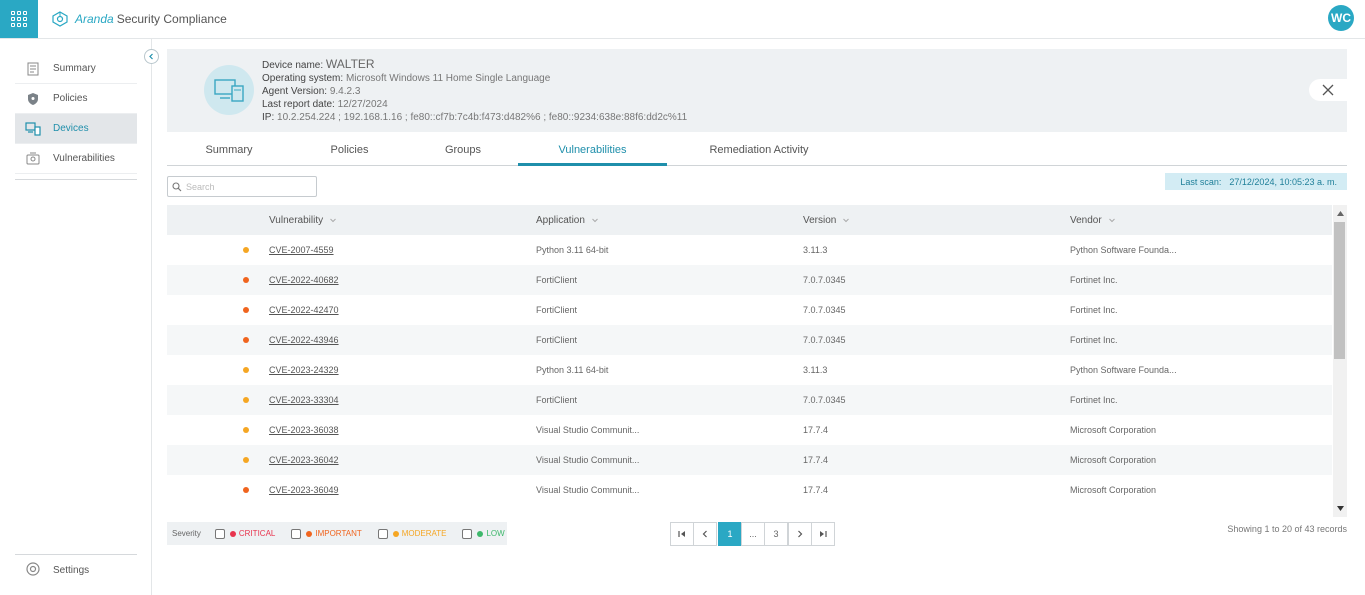 Image resolution: width=1365 pixels, height=595 pixels. What do you see at coordinates (246, 186) in the screenshot?
I see `search-input` at bounding box center [246, 186].